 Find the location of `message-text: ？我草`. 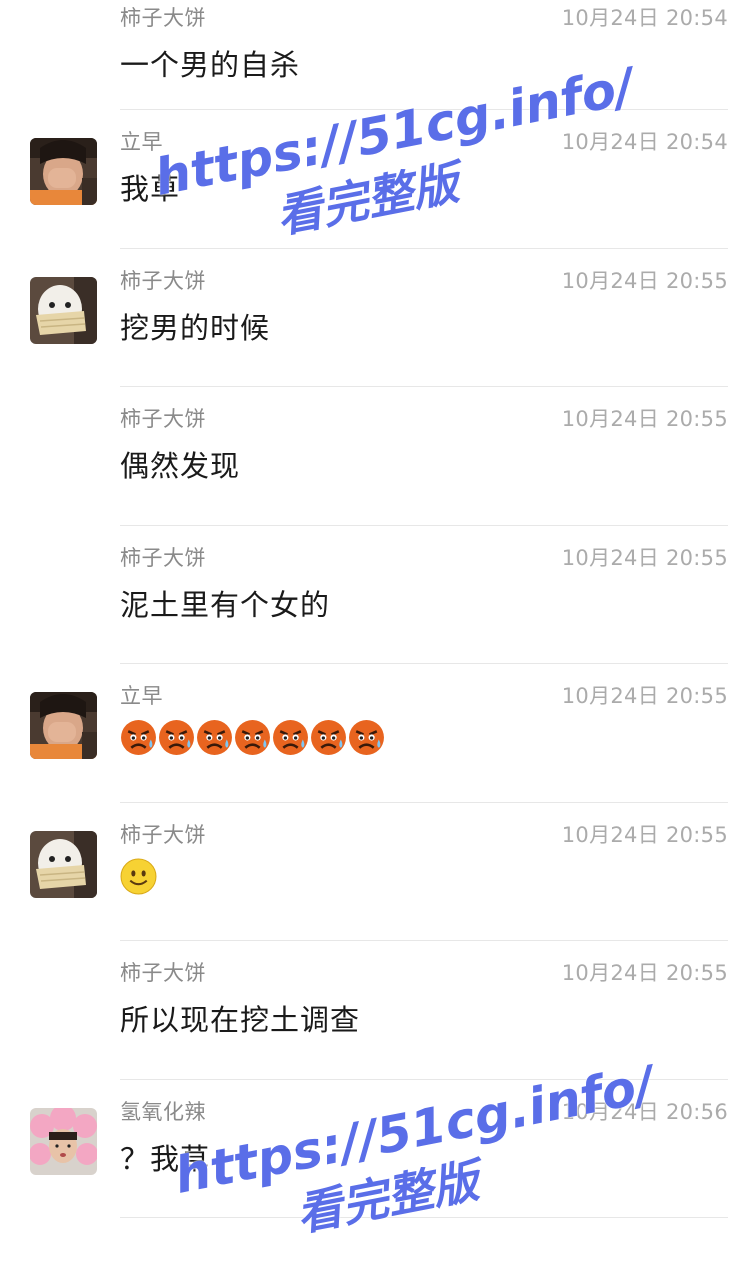

message-text: ？我草 is located at coordinates (165, 1158).